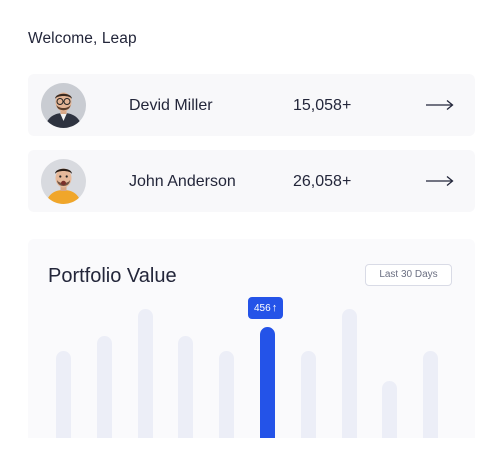  I want to click on portfolio-title: Portfolio Value, so click(112, 276).